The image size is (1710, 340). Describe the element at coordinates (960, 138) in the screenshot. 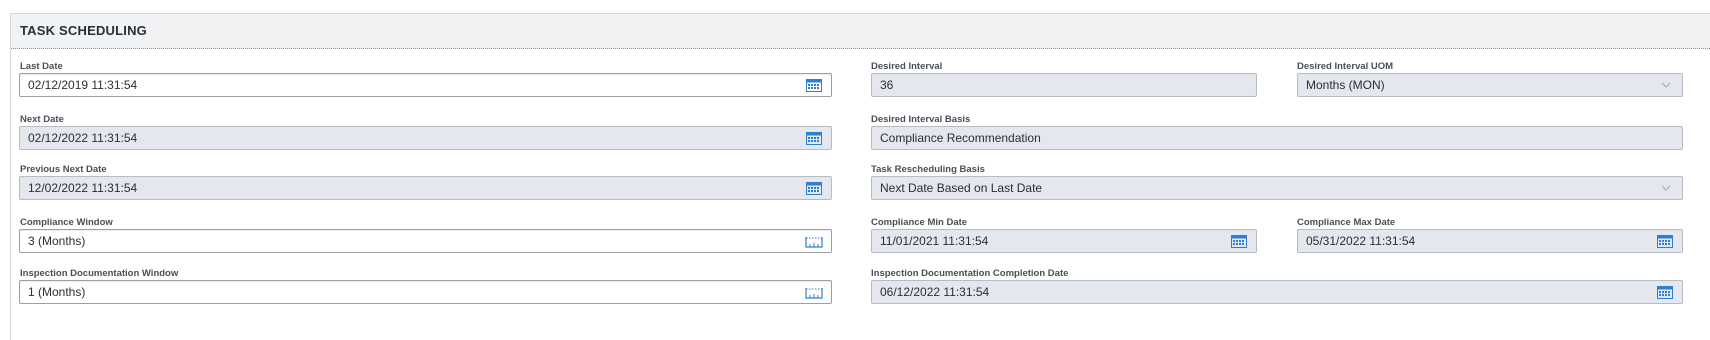

I see `desired-interval-basis-value: Compliance Recommendation` at that location.